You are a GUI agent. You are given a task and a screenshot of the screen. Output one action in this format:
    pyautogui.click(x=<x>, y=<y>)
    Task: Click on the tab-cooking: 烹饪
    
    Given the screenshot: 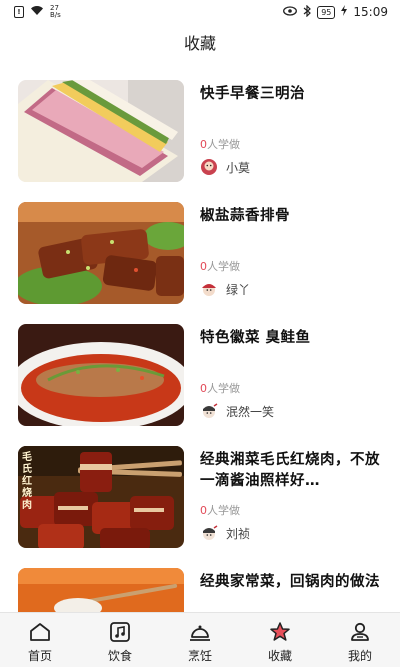 What is the action you would take?
    pyautogui.click(x=200, y=640)
    